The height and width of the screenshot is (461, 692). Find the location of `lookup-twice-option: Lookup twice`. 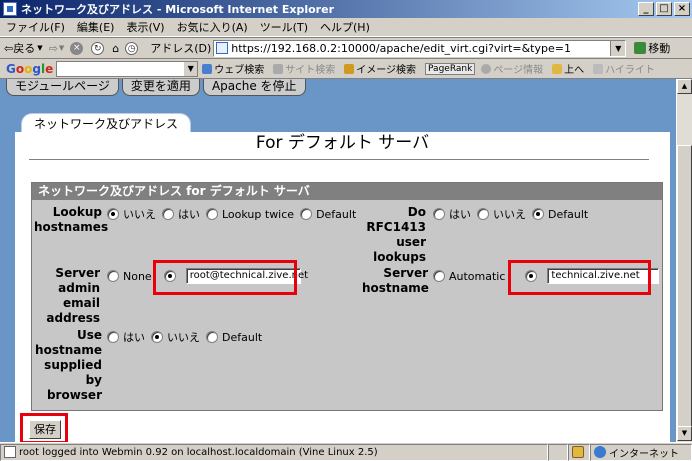

lookup-twice-option: Lookup twice is located at coordinates (250, 214).